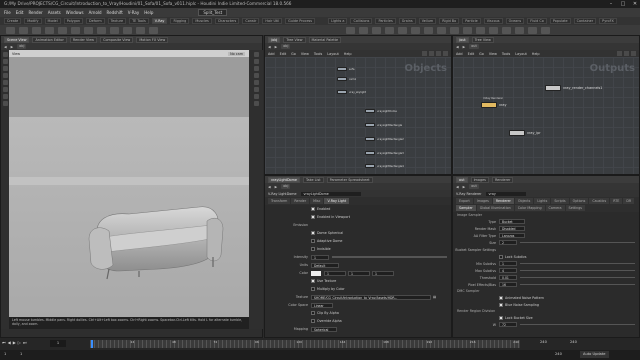 Image resolution: width=640 pixels, height=360 pixels. I want to click on shelf-tab-muscles: Muscles, so click(202, 21).